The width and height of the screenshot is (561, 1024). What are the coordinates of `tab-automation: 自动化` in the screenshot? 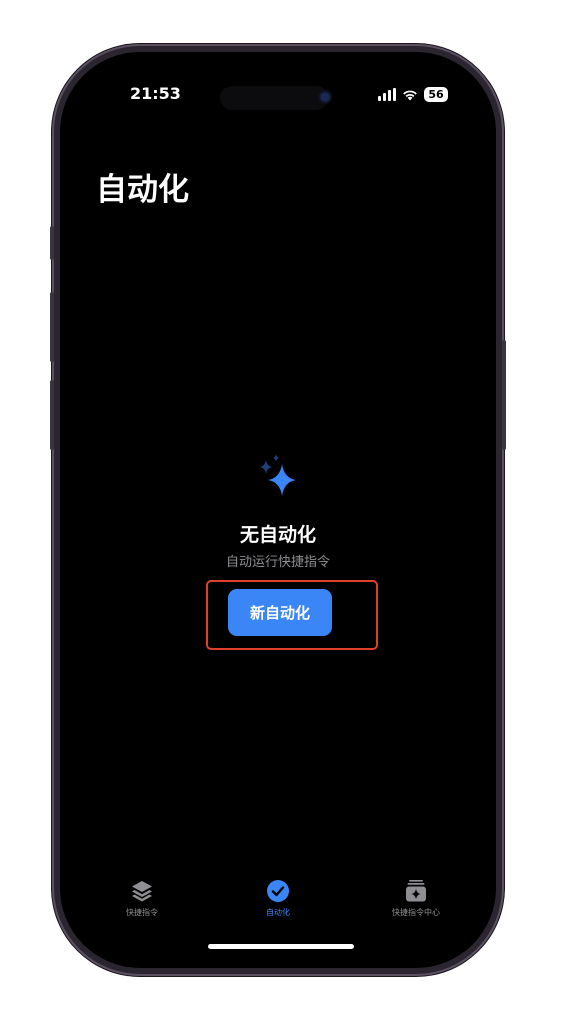 It's located at (278, 898).